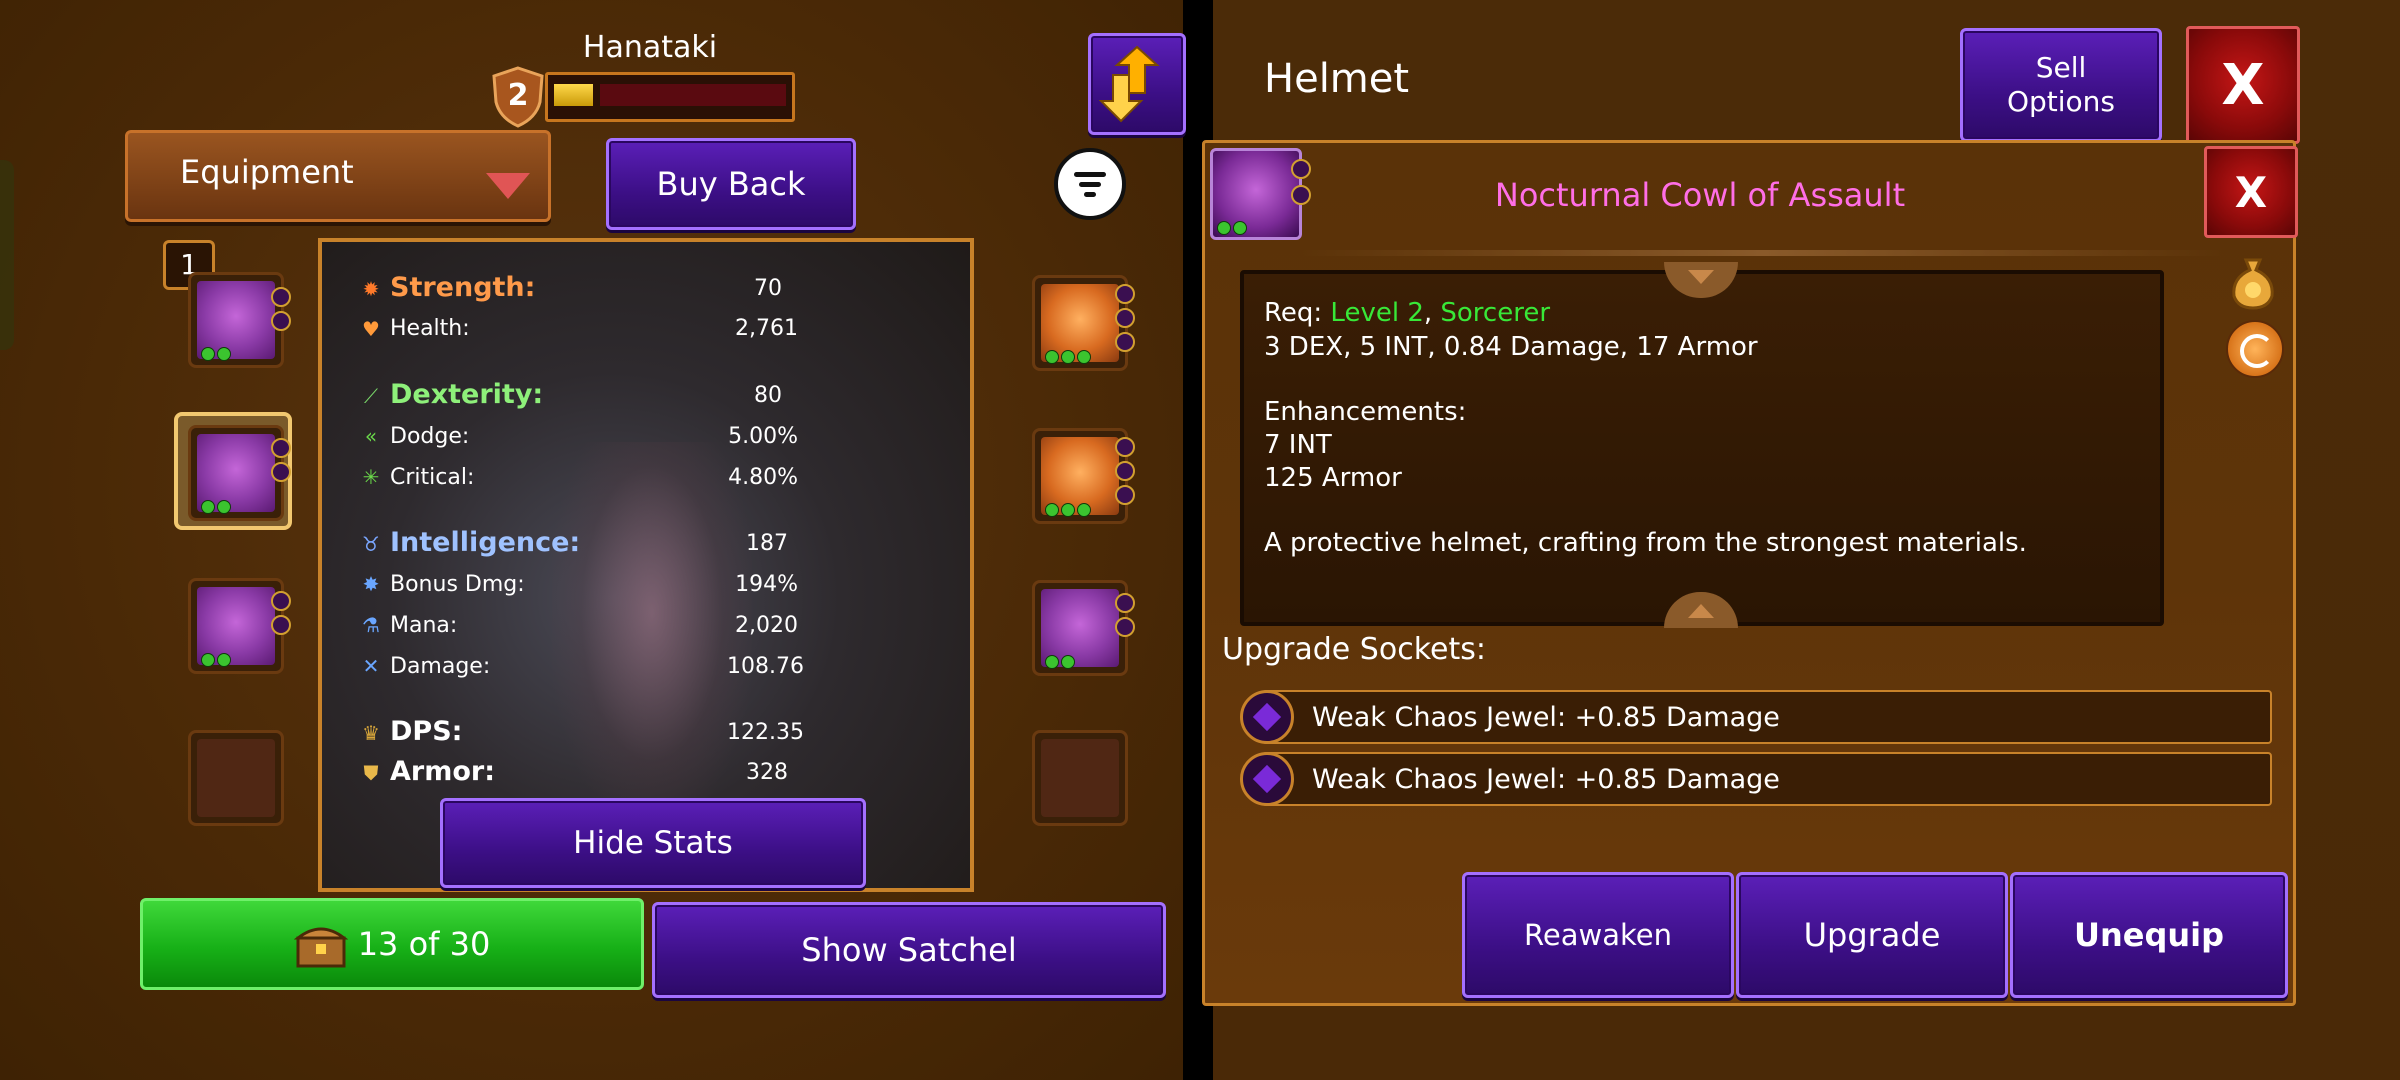  I want to click on item-icon-frame, so click(1260, 194).